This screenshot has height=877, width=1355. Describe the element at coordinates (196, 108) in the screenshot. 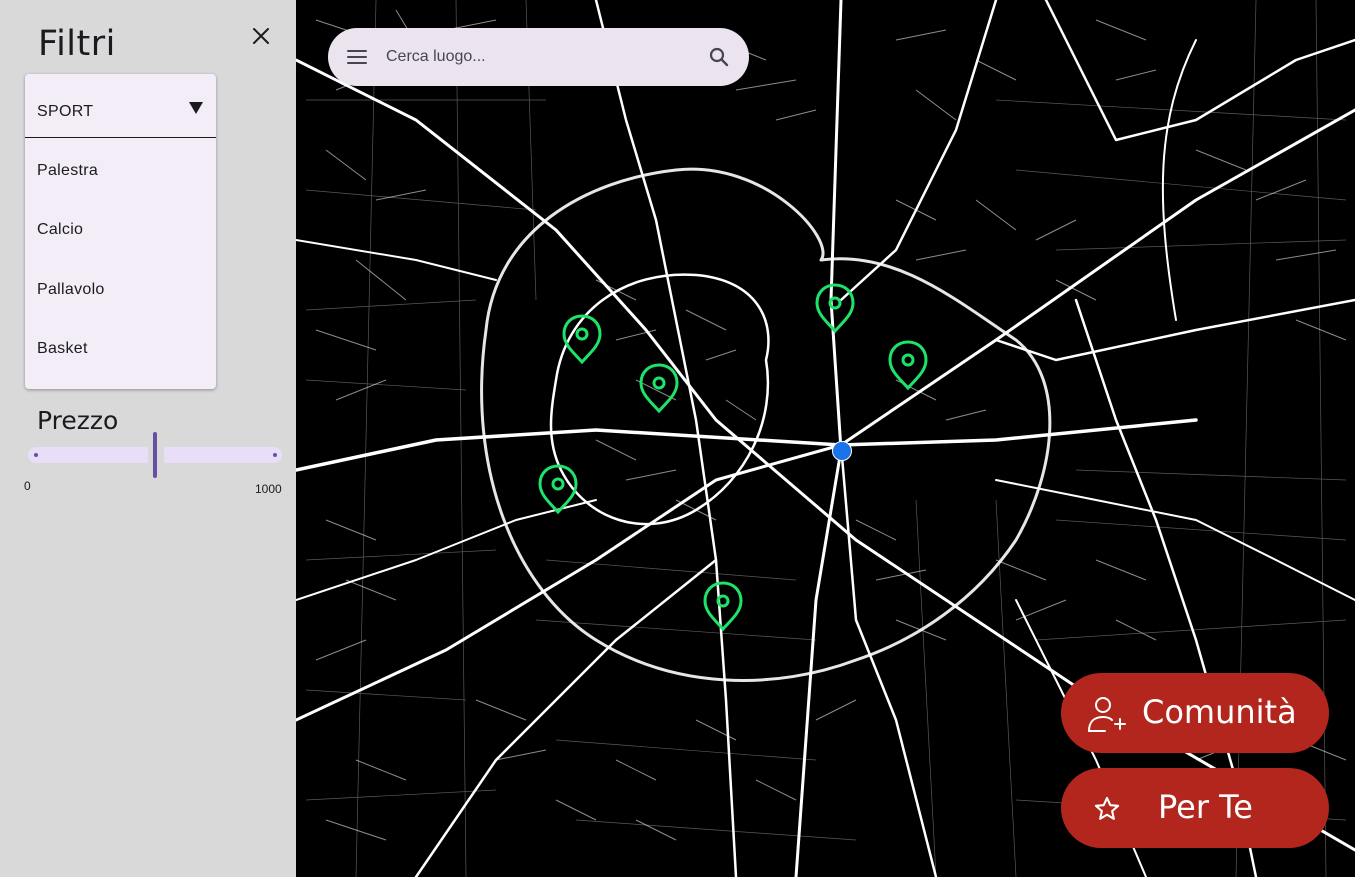

I see `dropdown-arrow-icon` at that location.